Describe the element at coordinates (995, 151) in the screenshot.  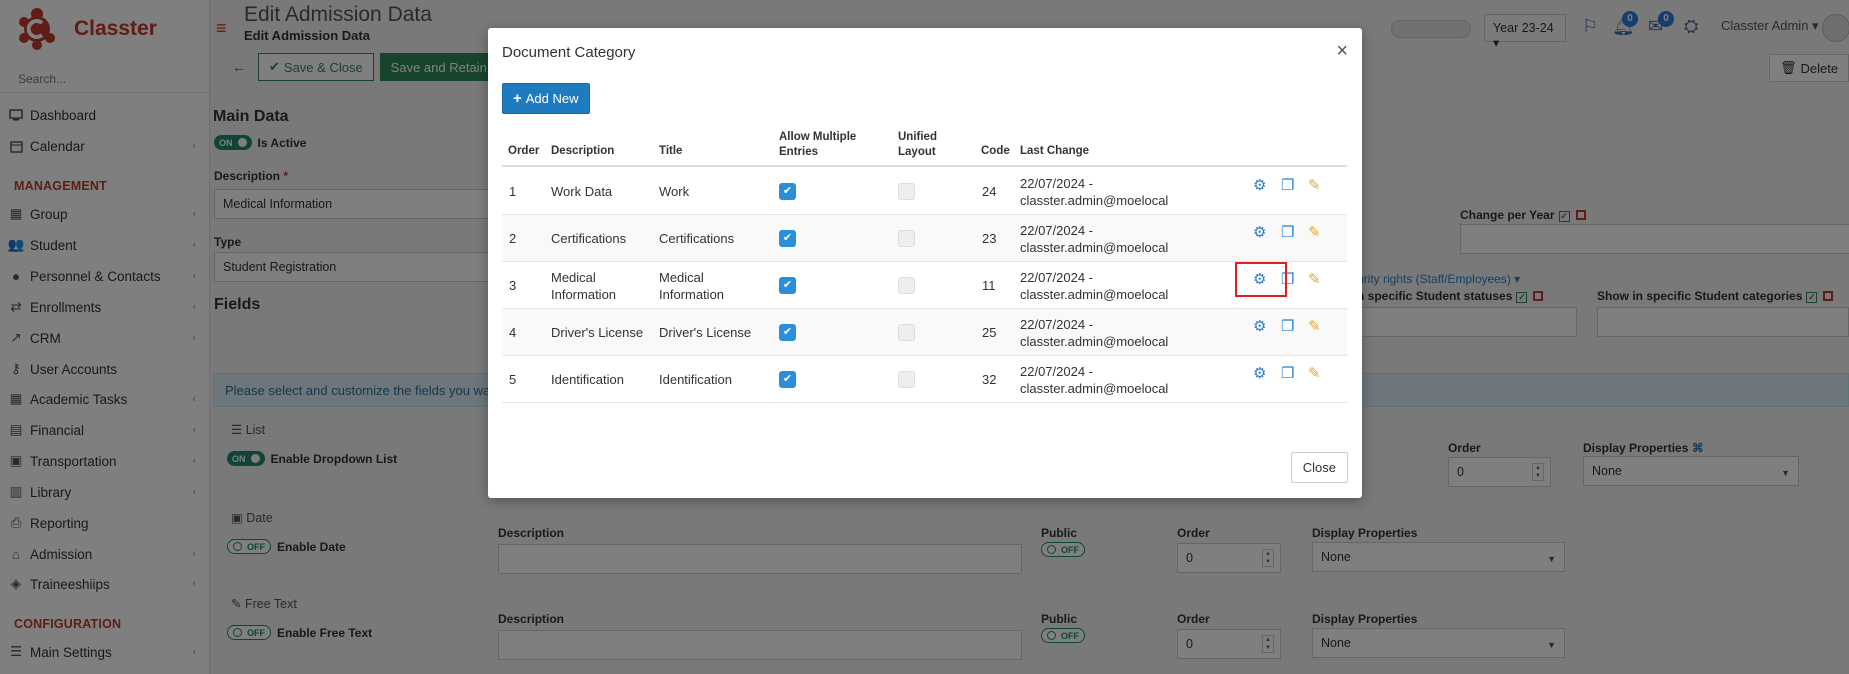
I see `col-code: Code` at that location.